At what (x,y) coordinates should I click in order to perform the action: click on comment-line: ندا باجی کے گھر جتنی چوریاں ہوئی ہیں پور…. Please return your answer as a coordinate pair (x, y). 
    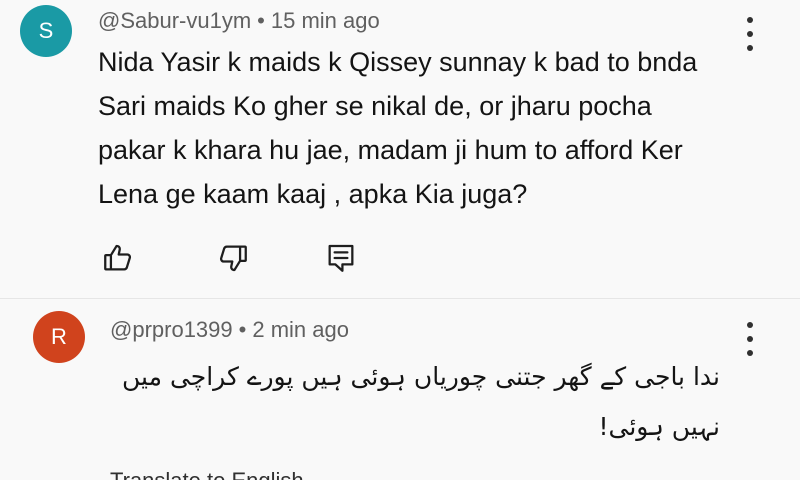
    Looking at the image, I should click on (421, 376).